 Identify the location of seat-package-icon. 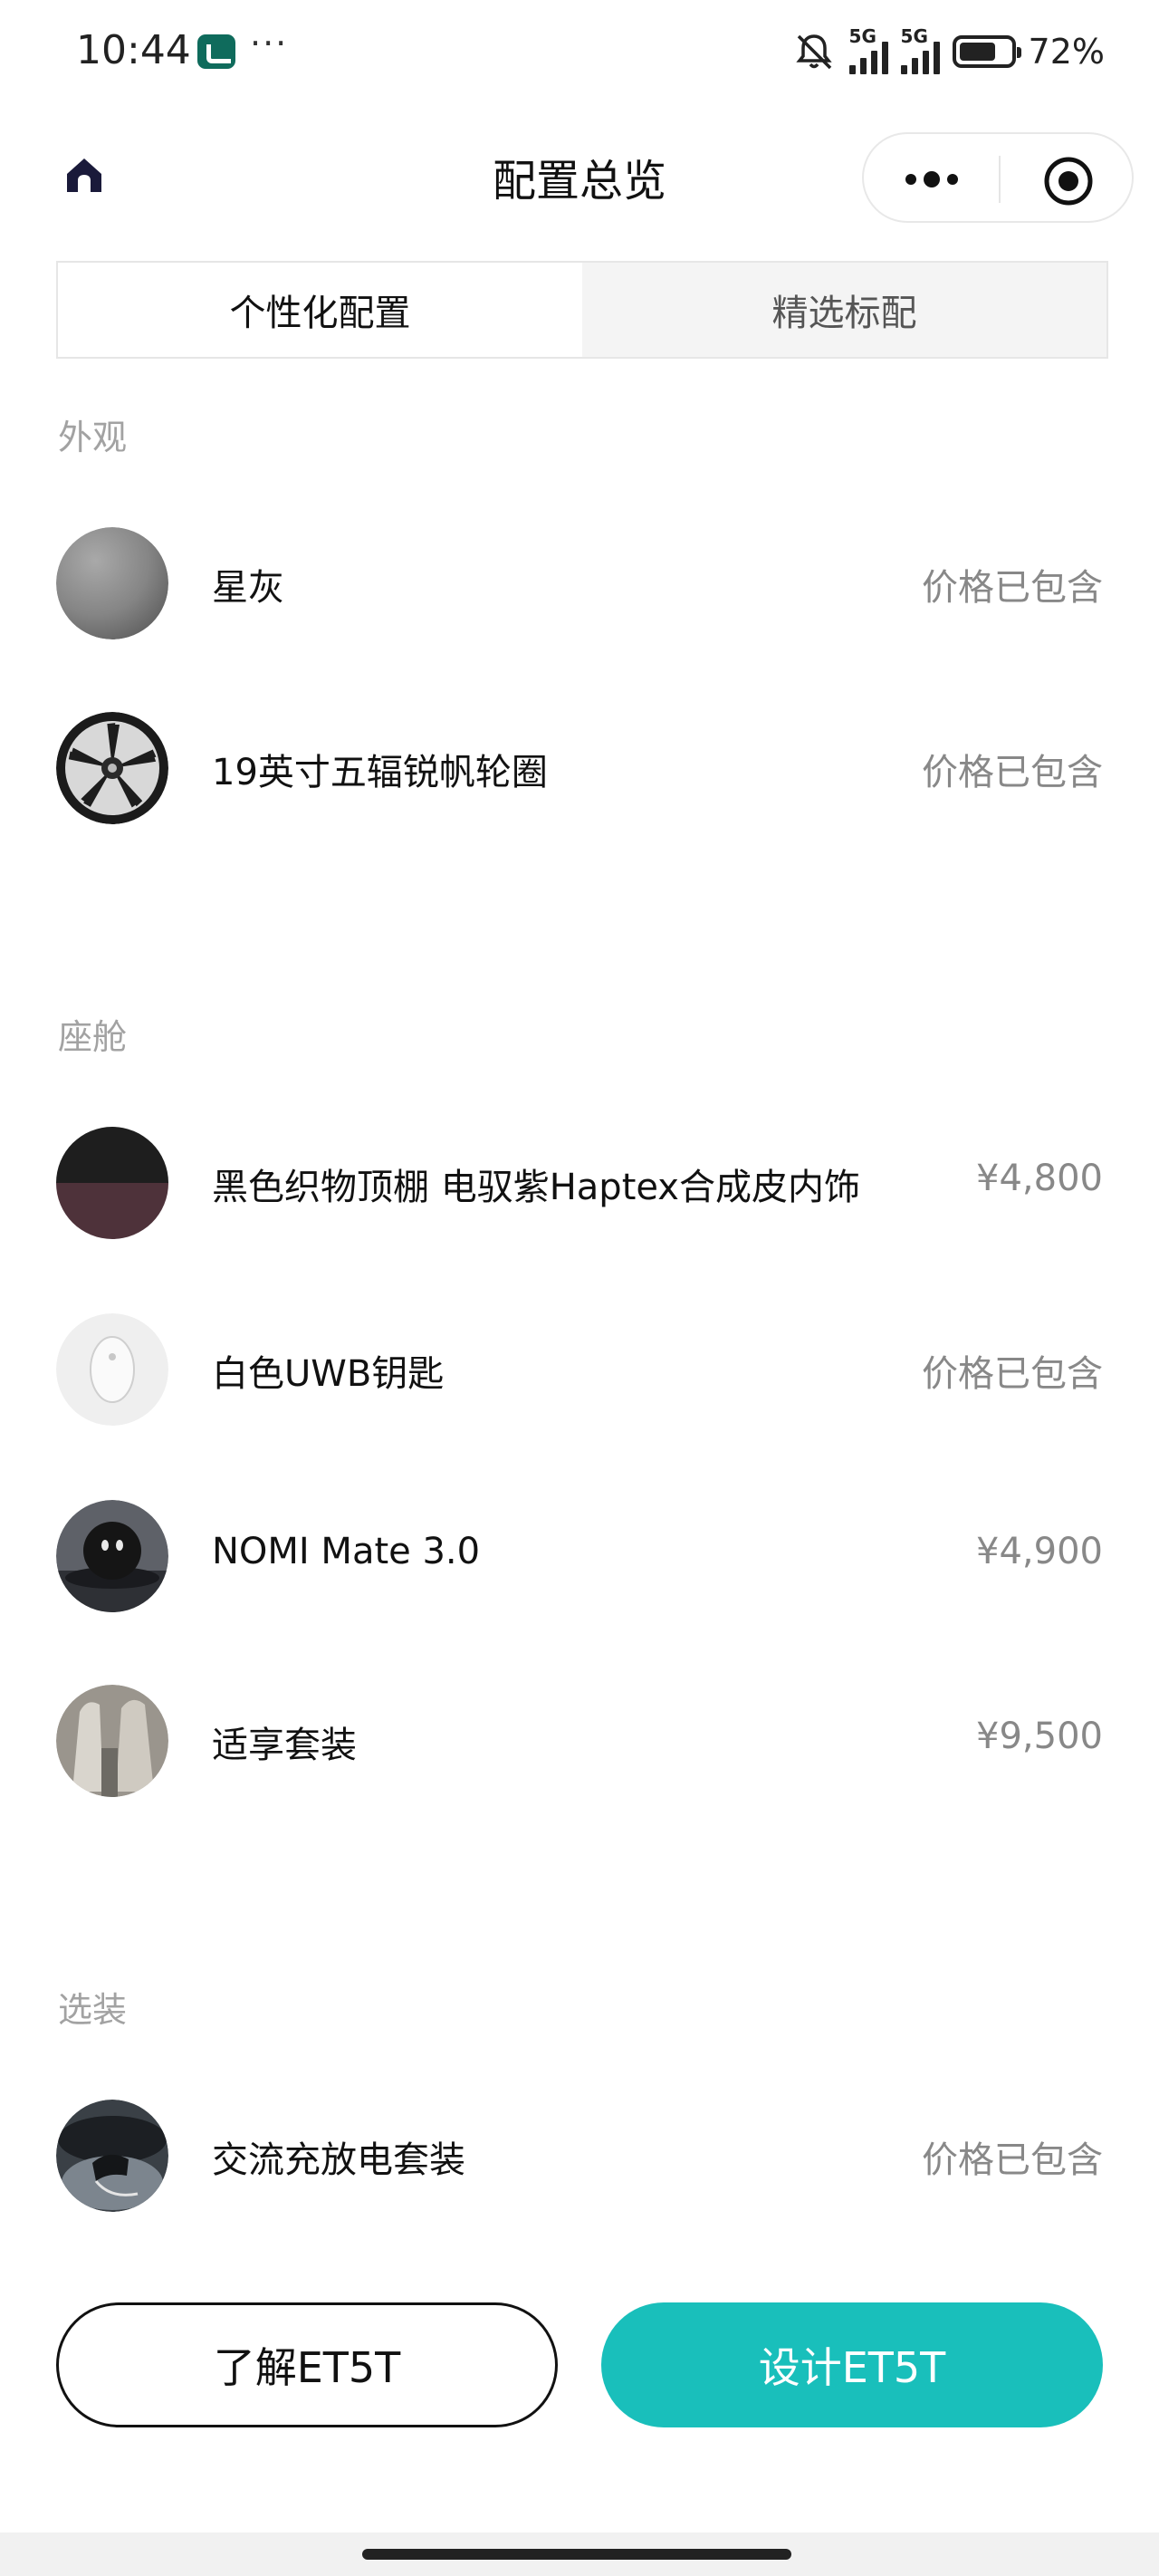
(112, 1741).